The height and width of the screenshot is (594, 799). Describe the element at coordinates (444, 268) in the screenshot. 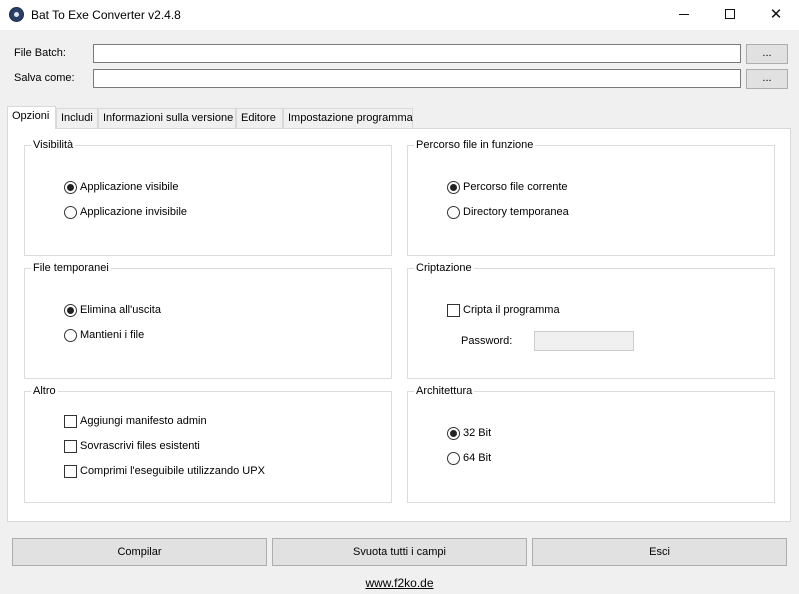

I see `encryption-title: Criptazione` at that location.